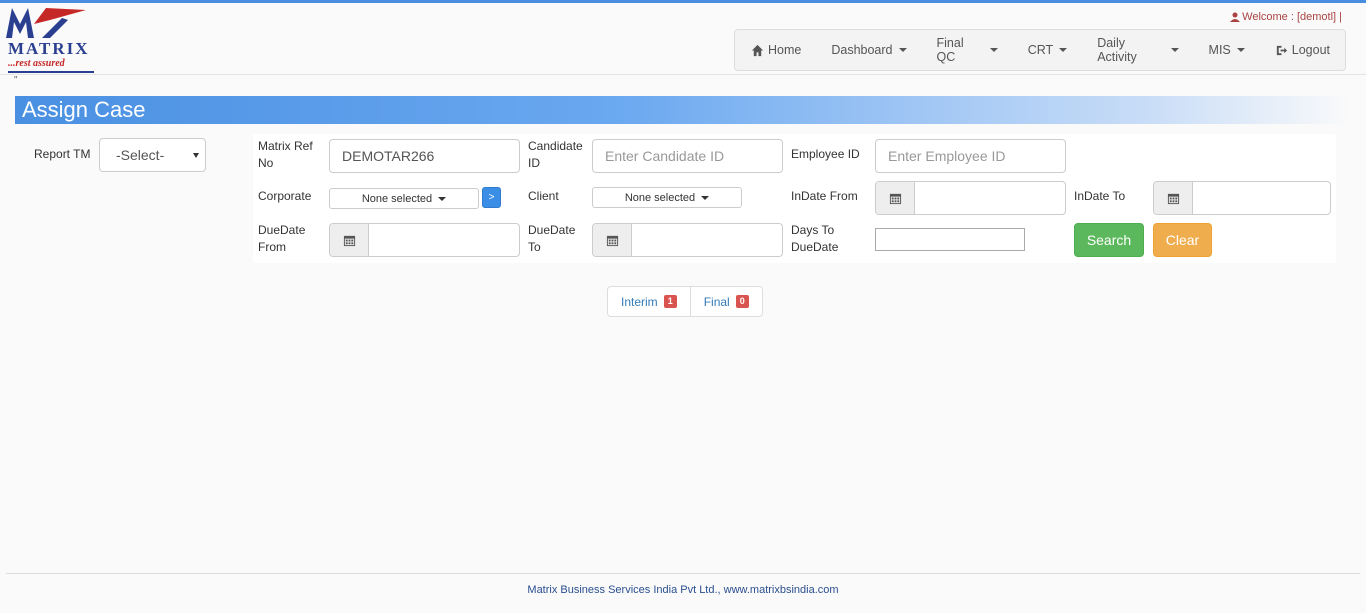 This screenshot has height=613, width=1366. Describe the element at coordinates (62, 154) in the screenshot. I see `report-tm-label: Report TM` at that location.